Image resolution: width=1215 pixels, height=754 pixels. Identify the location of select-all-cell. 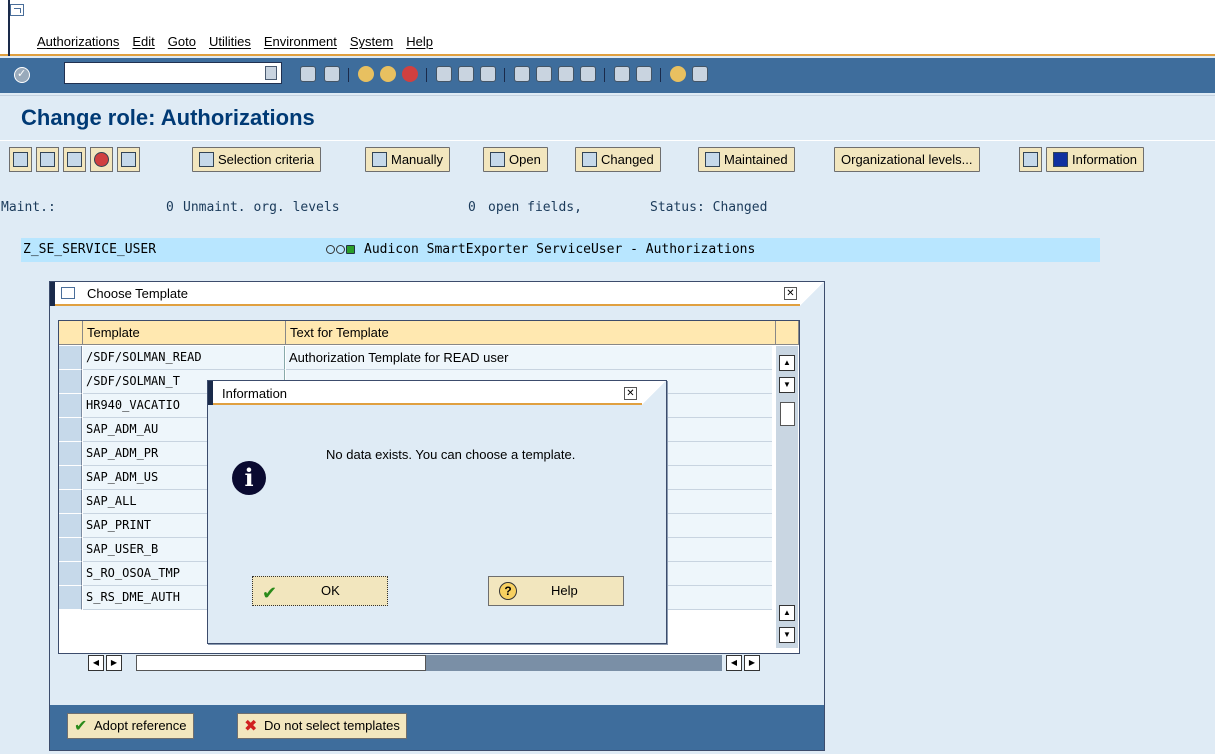
(71, 333).